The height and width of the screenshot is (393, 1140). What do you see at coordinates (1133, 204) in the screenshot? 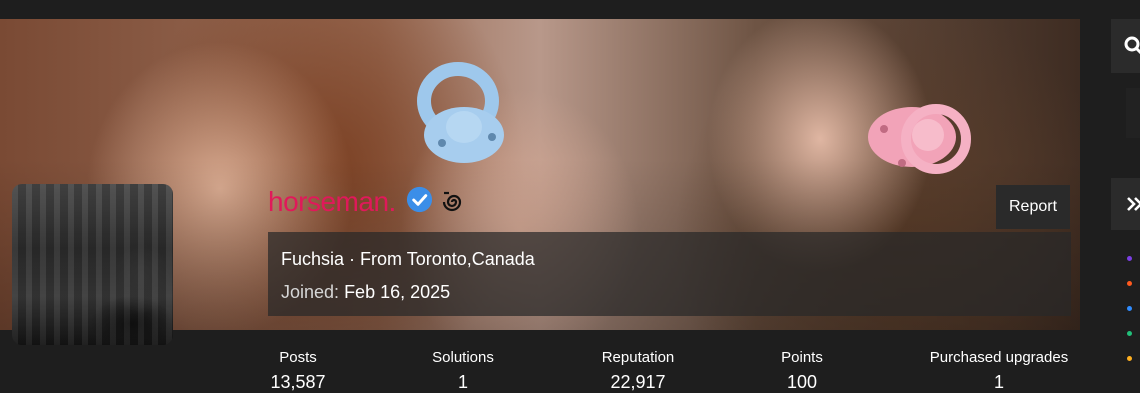
I see `double-chevron-right-icon` at bounding box center [1133, 204].